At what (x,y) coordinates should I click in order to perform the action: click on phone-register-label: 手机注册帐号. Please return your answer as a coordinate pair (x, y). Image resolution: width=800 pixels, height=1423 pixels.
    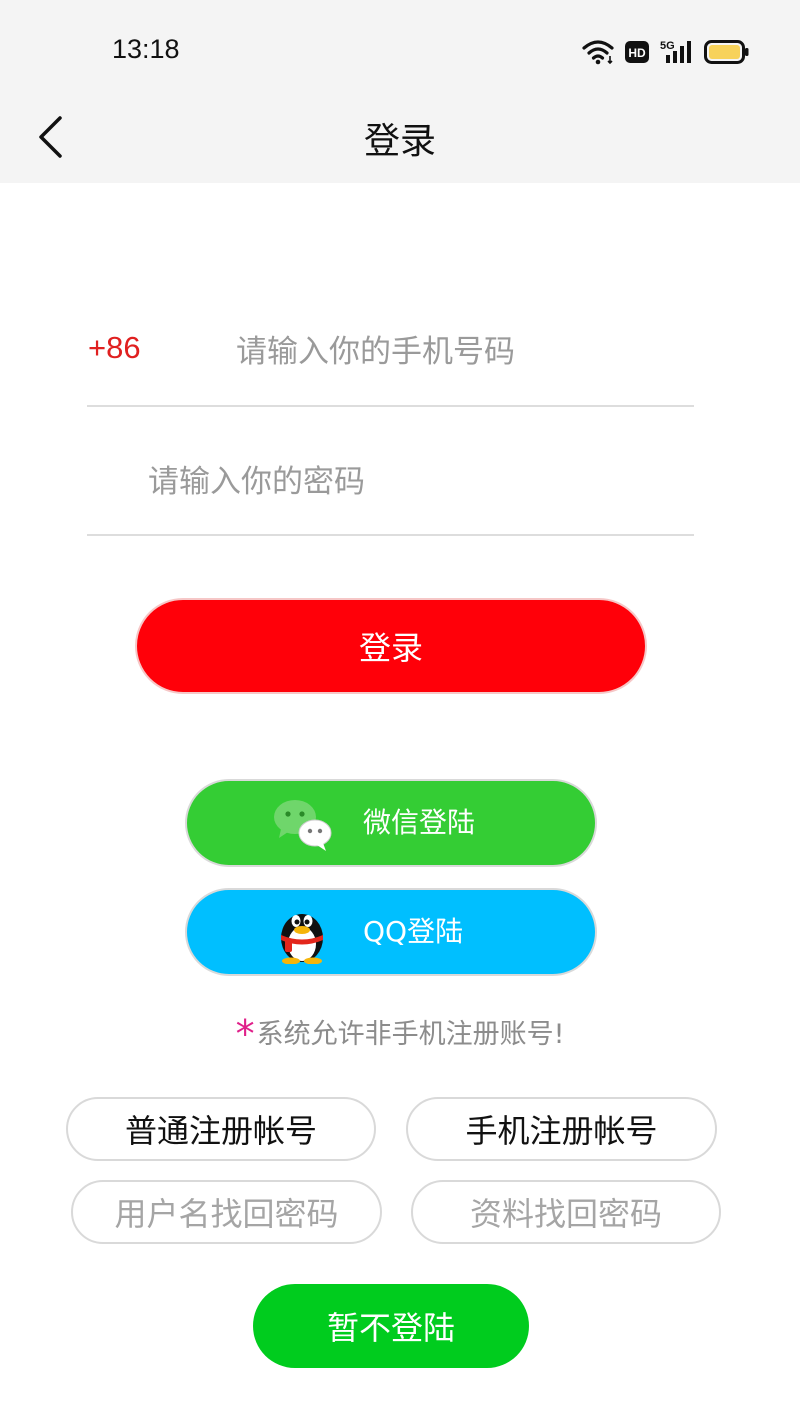
    Looking at the image, I should click on (561, 1131).